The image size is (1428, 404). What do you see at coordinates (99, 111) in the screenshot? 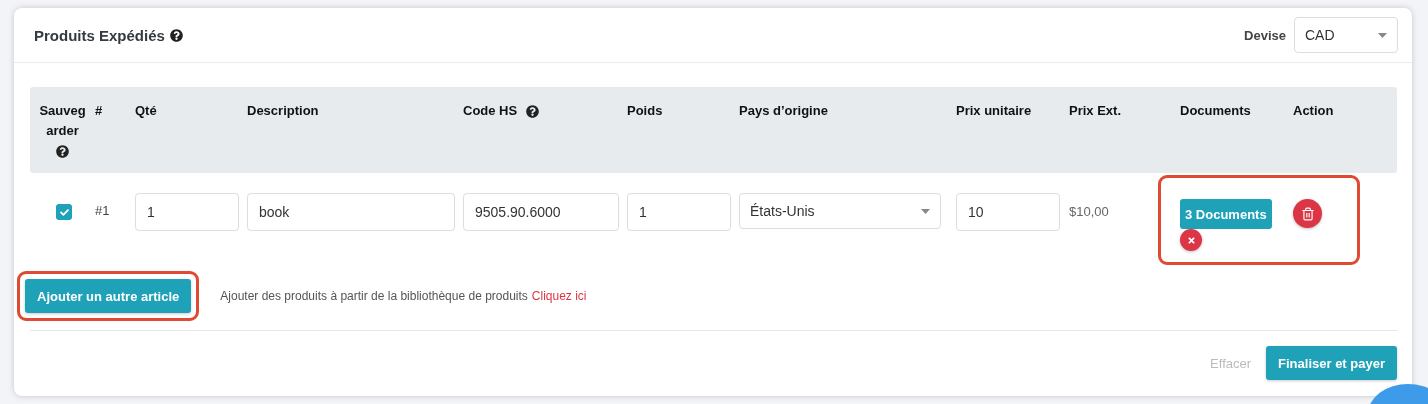
I see `column-header: #` at bounding box center [99, 111].